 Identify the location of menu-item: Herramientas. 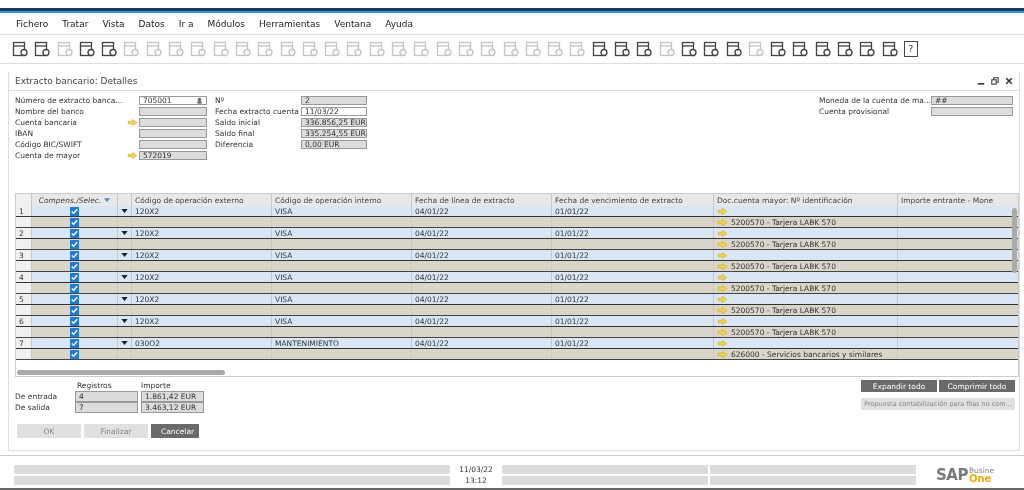
(289, 24).